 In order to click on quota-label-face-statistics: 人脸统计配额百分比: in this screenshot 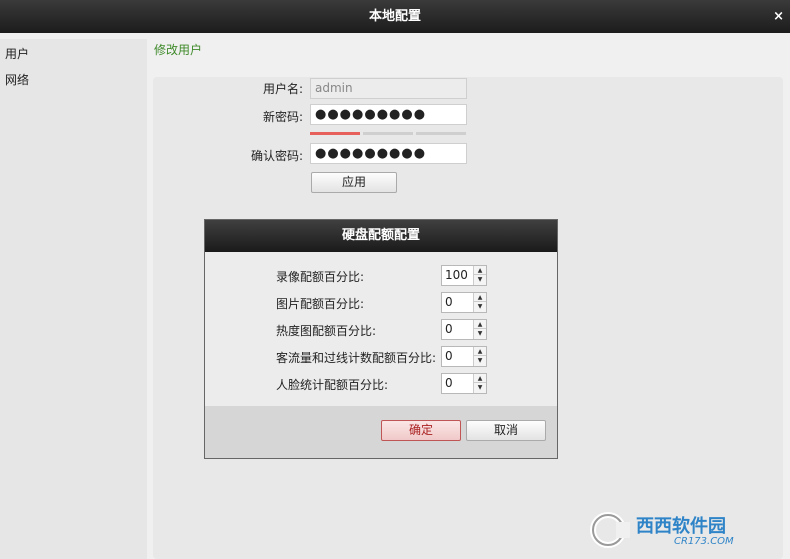, I will do `click(332, 385)`.